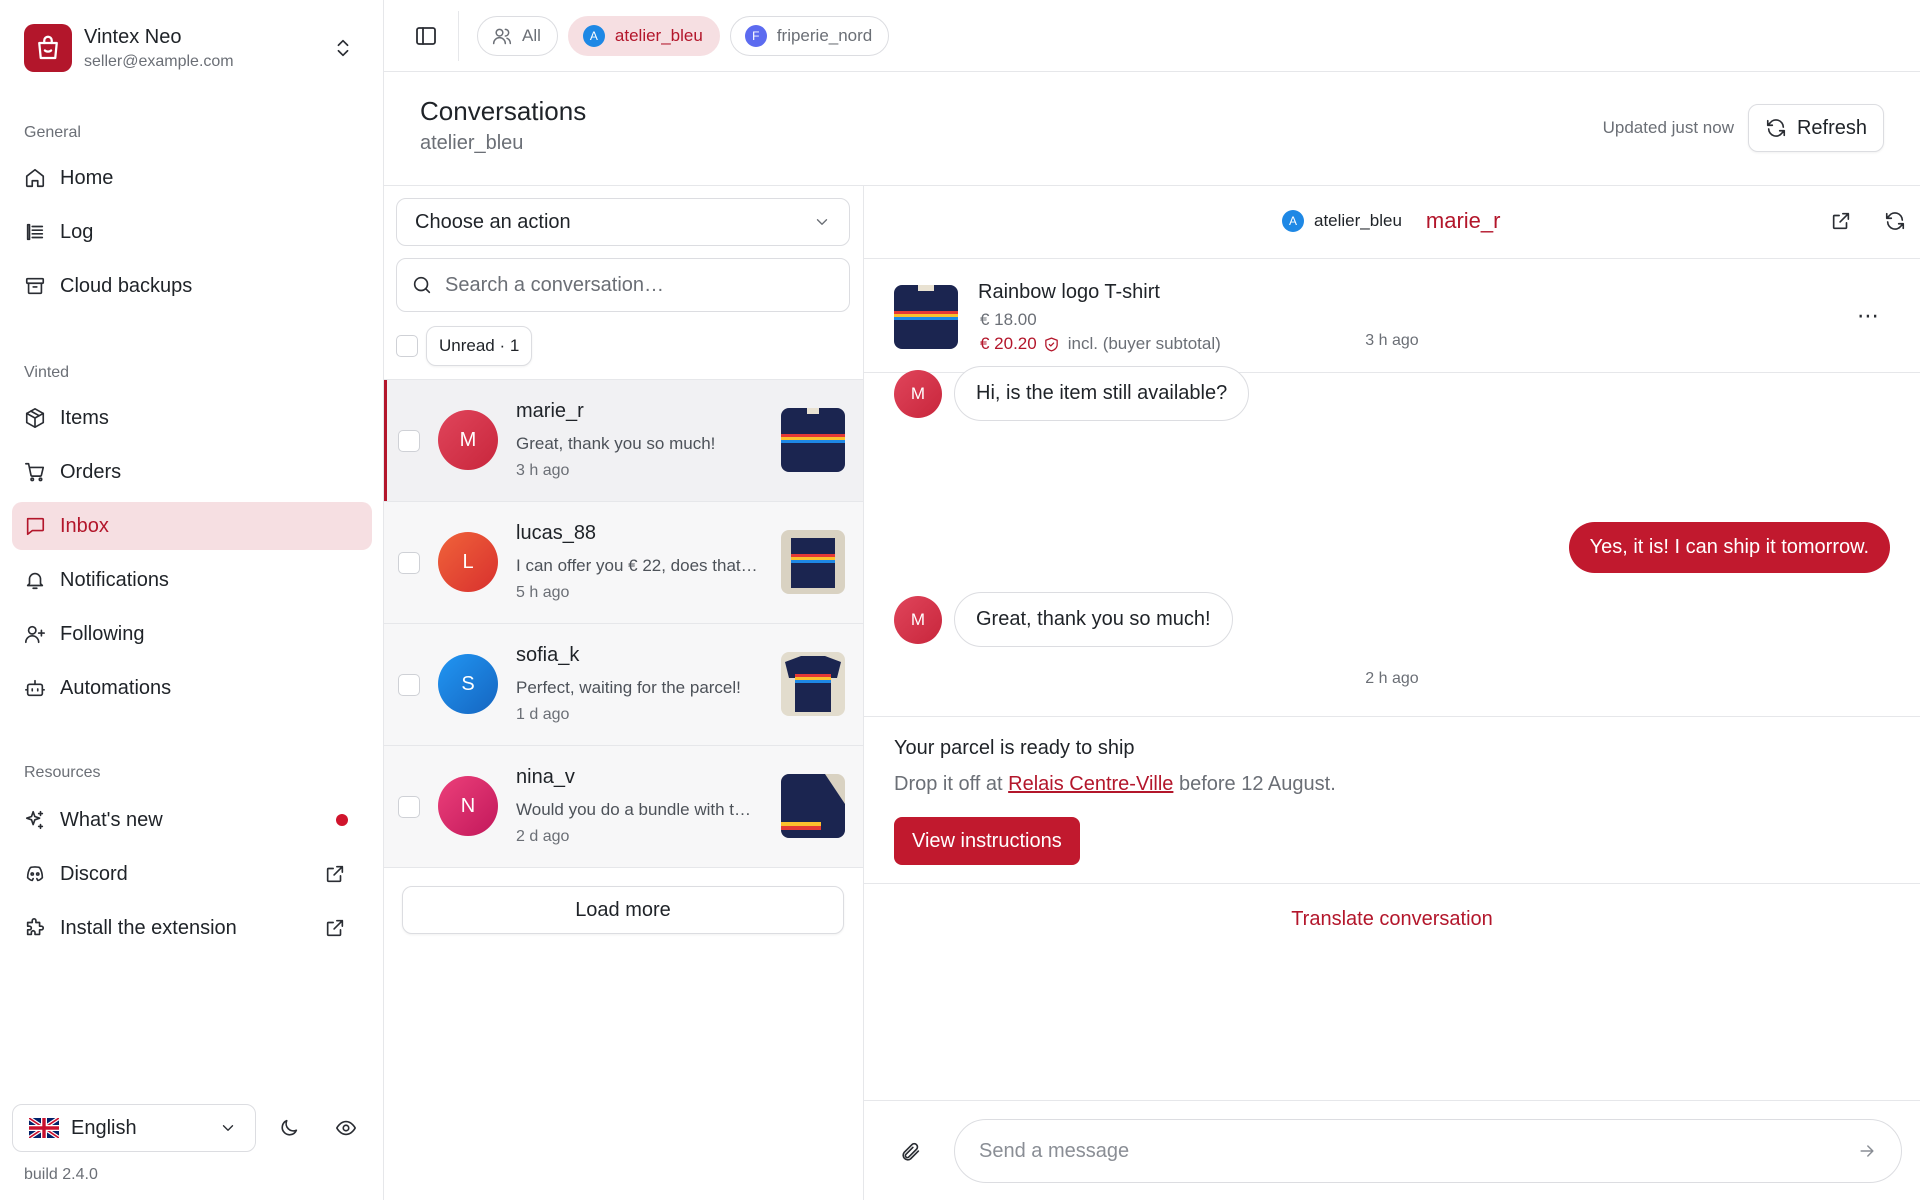  What do you see at coordinates (1090, 784) in the screenshot?
I see `drop-off-location-link: Relais Centre-Ville` at bounding box center [1090, 784].